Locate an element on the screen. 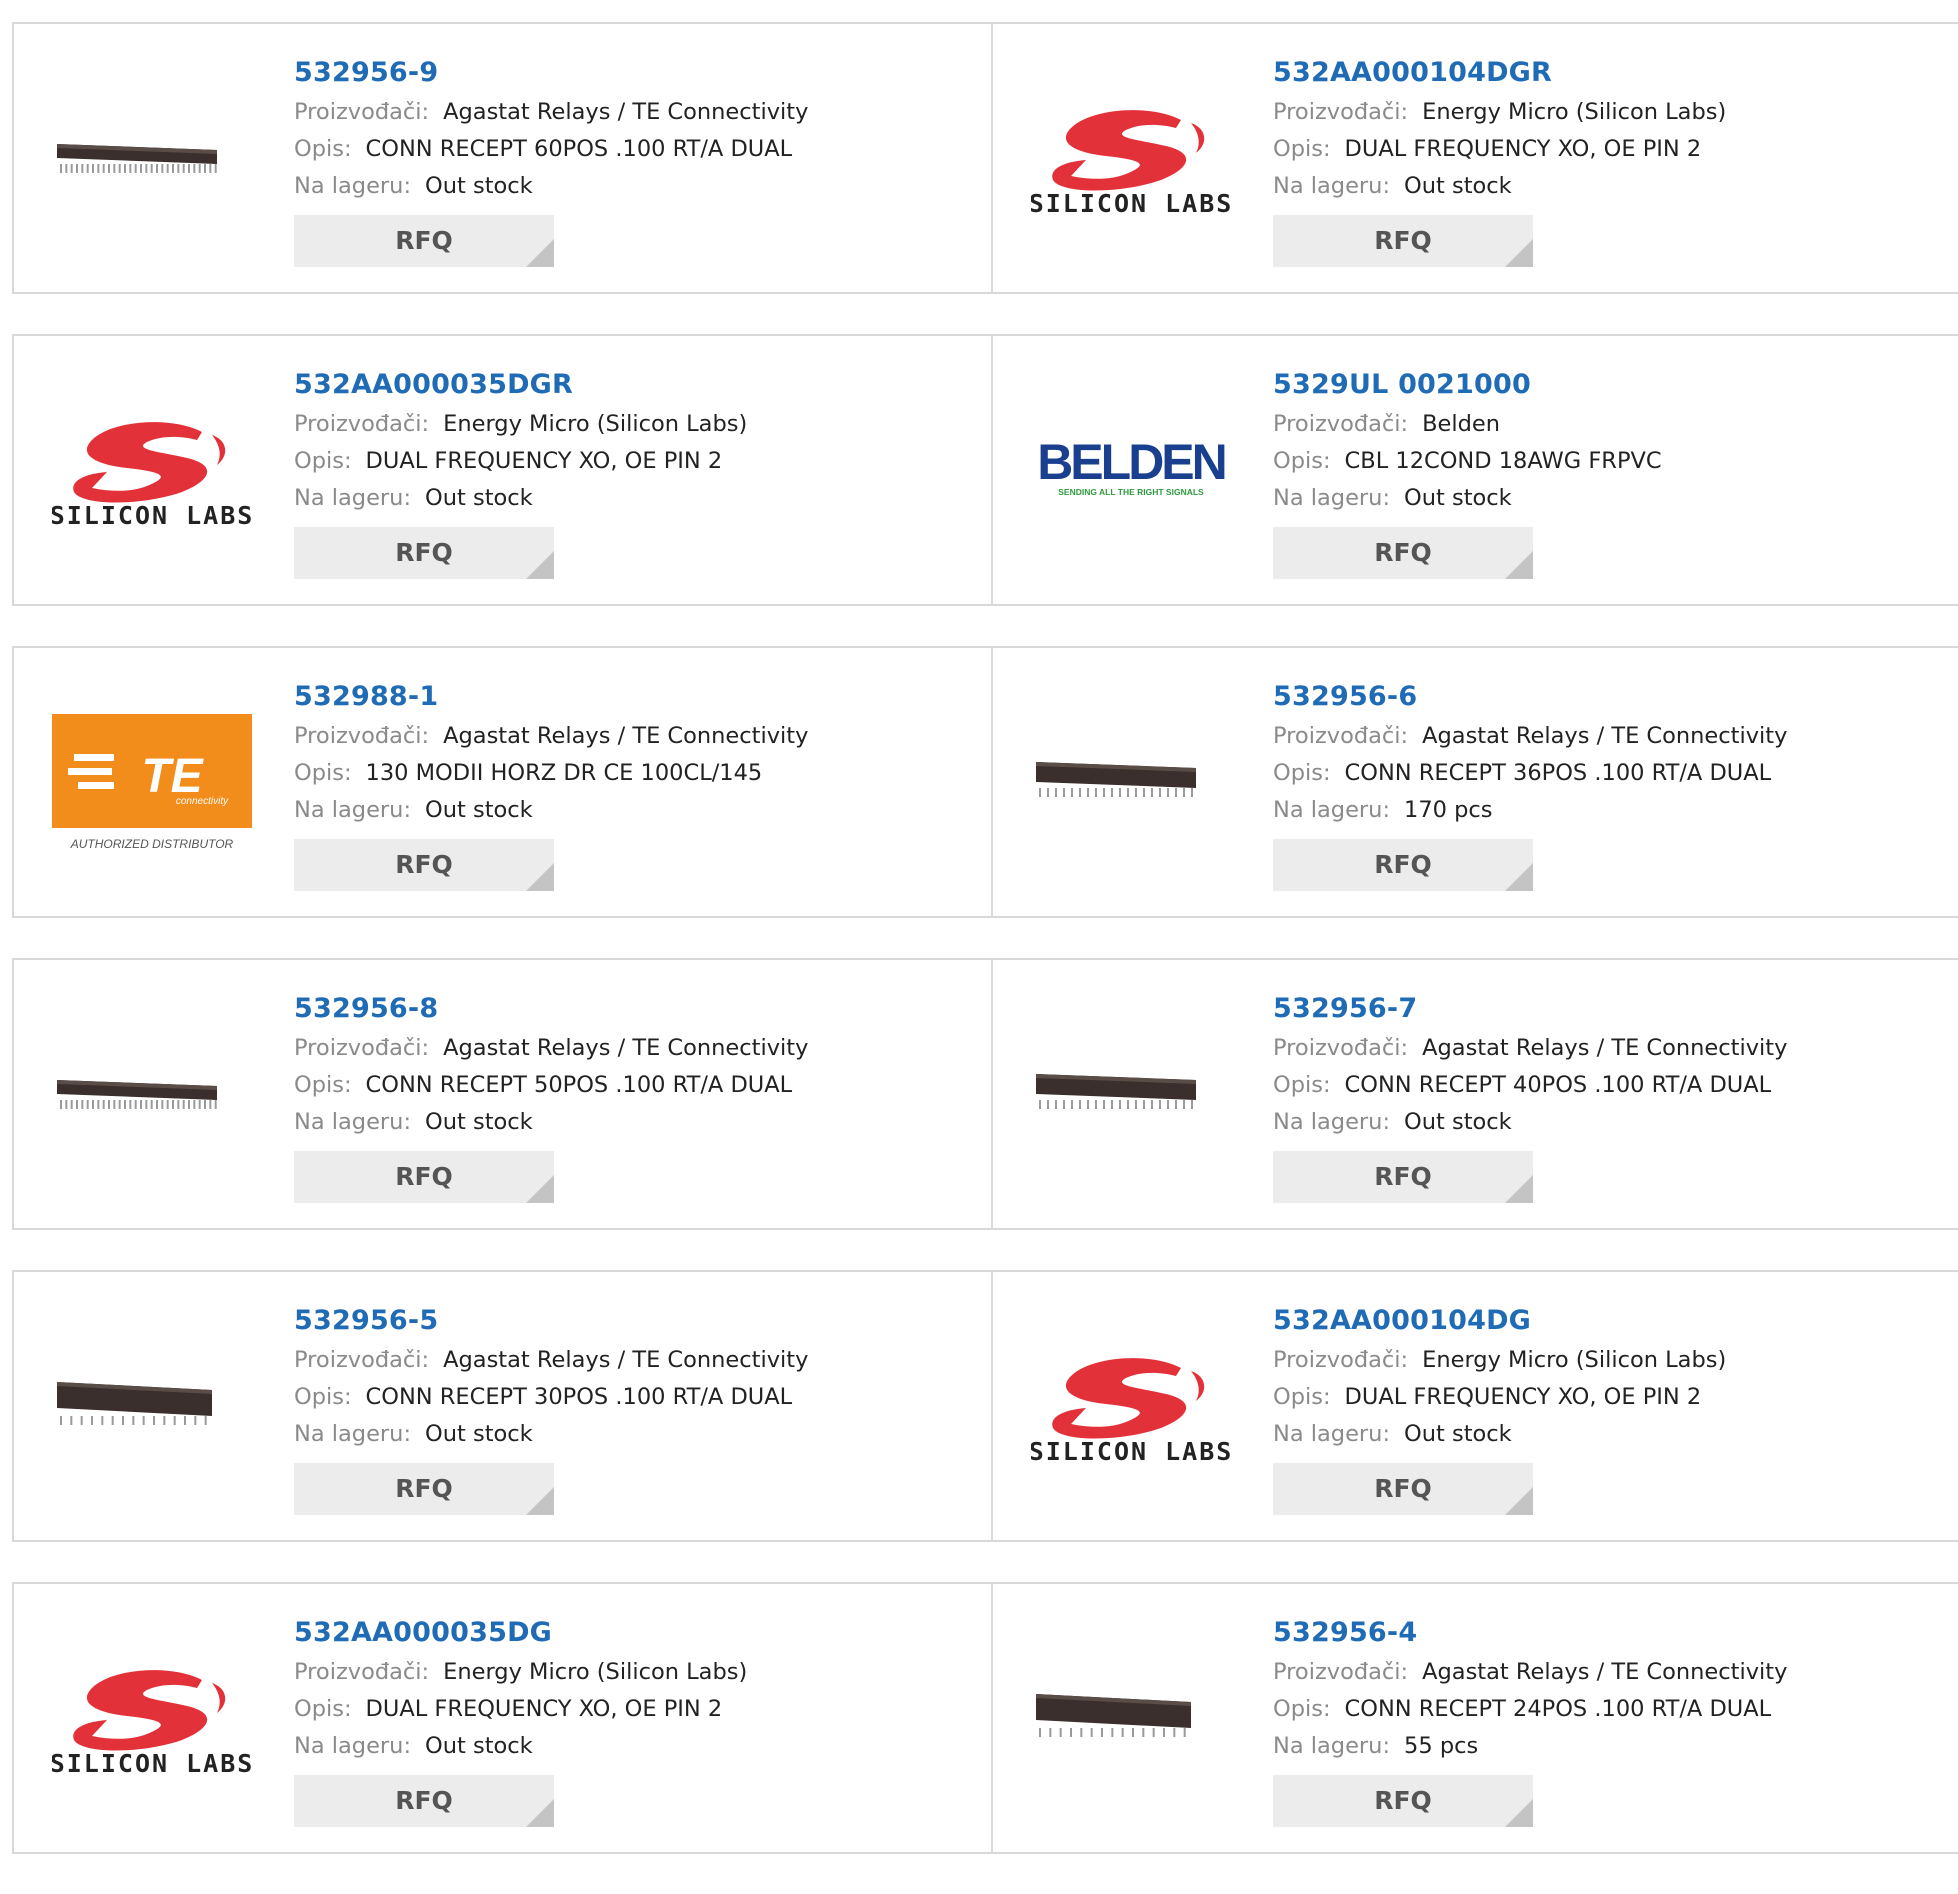 This screenshot has height=1894, width=1958. description-row: Opis: CONN RECEPT 30POS .100 RT/A DUAL is located at coordinates (551, 1397).